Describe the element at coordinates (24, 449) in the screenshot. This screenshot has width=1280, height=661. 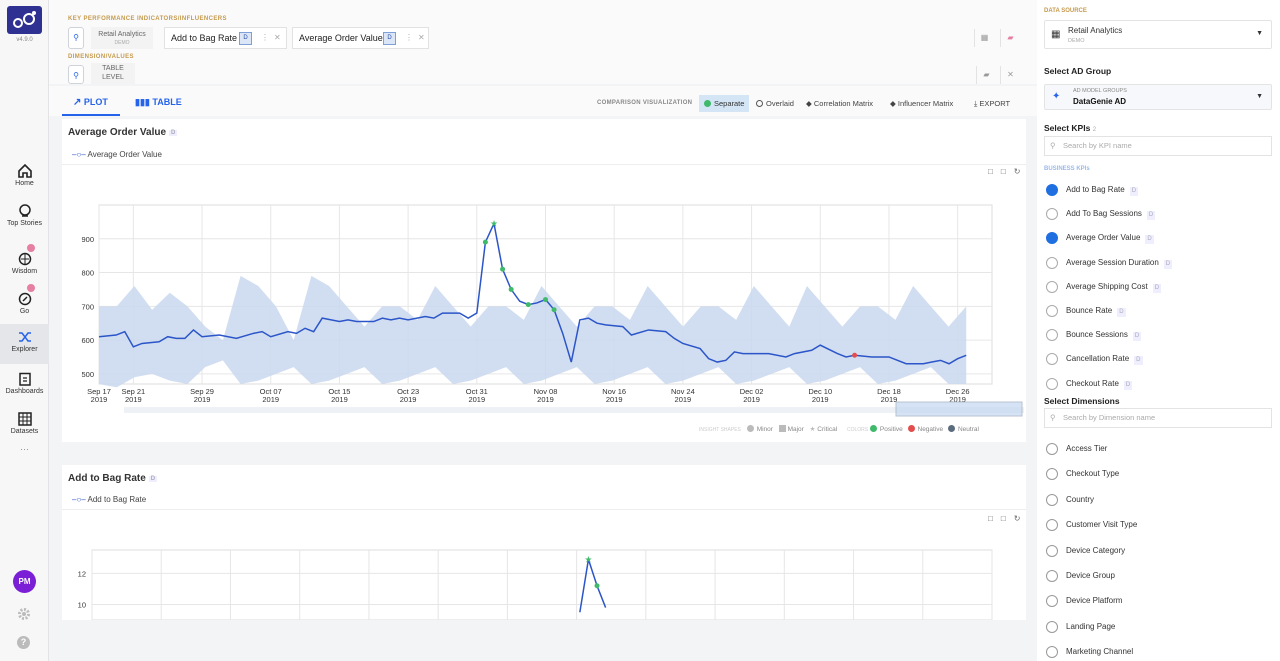
I see `nav-more: ···` at that location.